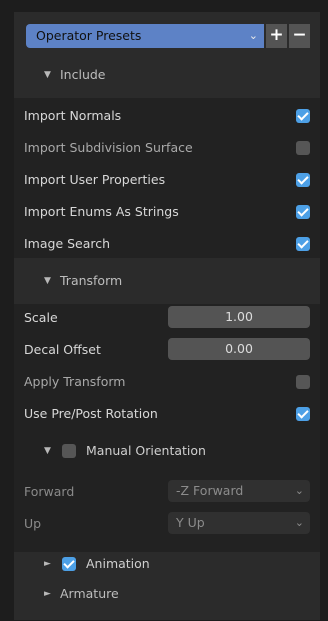 This screenshot has width=328, height=621. Describe the element at coordinates (91, 280) in the screenshot. I see `transform-header-label: Transform` at that location.